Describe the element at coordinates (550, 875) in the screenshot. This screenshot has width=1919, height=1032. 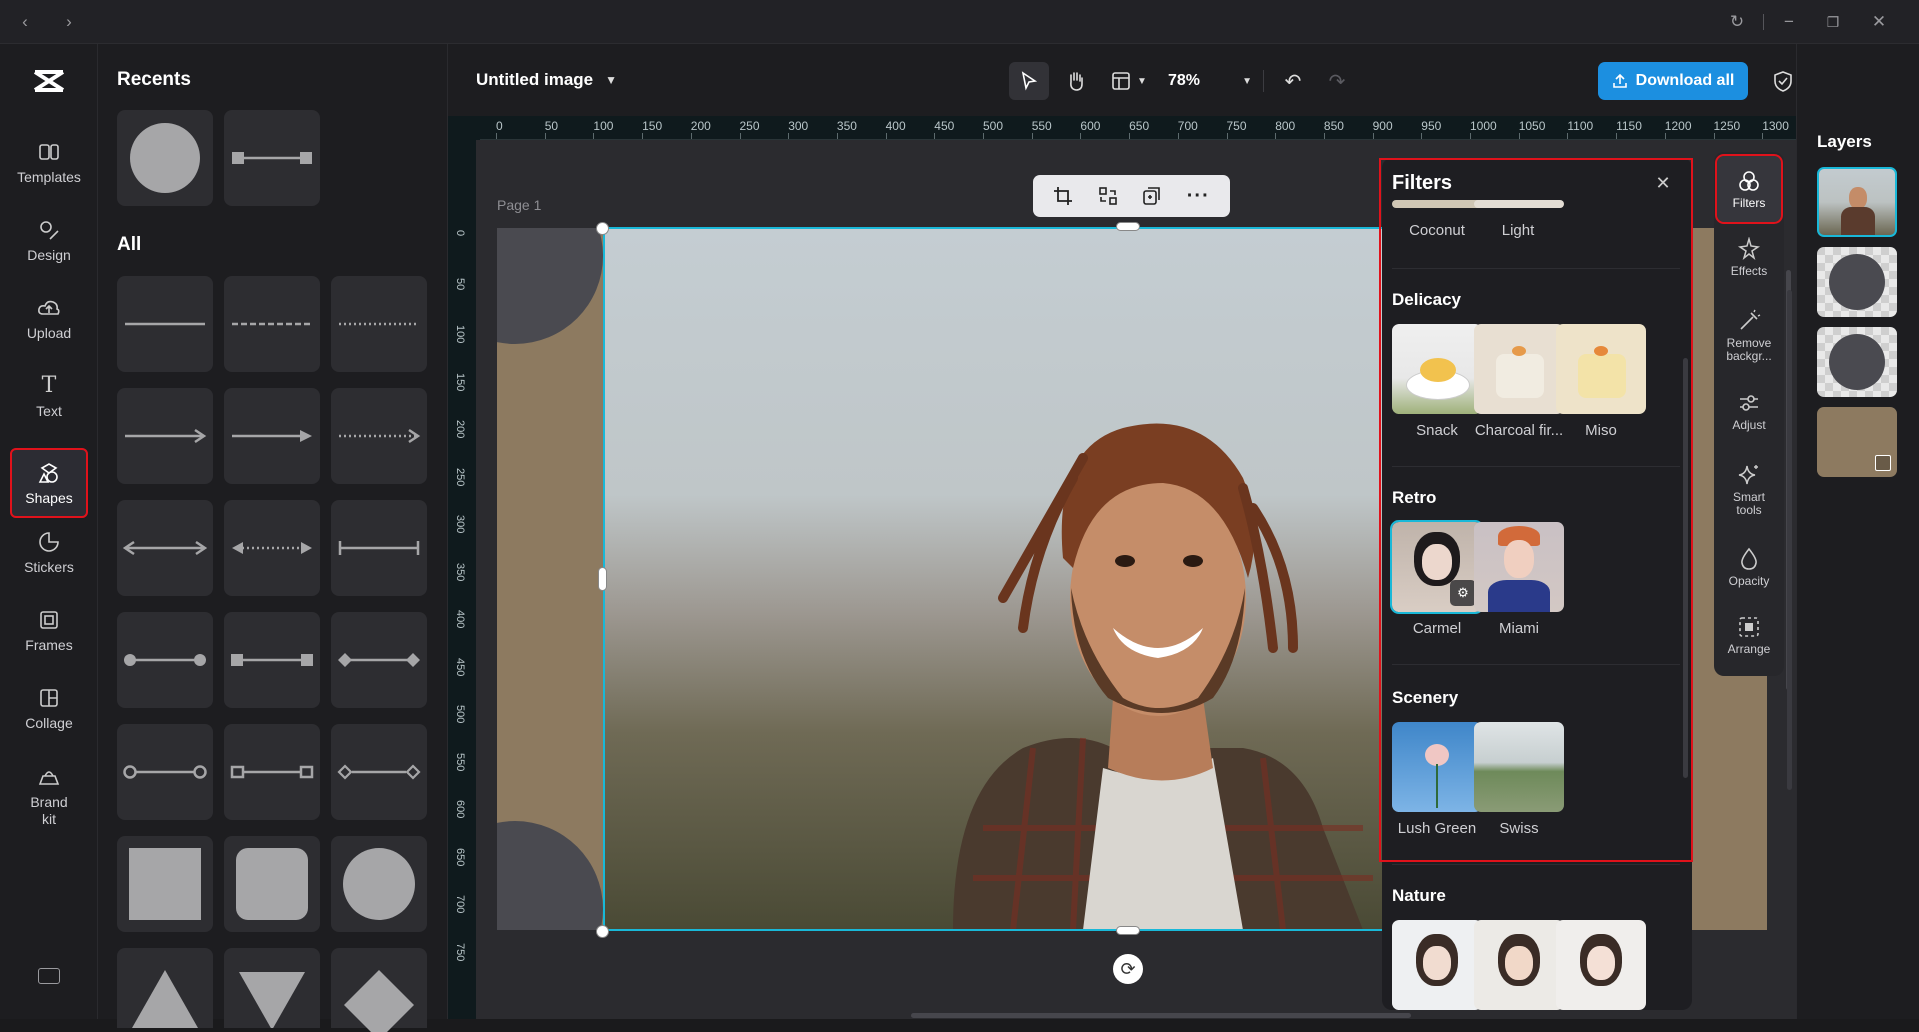
I see `circle-shape-bottom` at that location.